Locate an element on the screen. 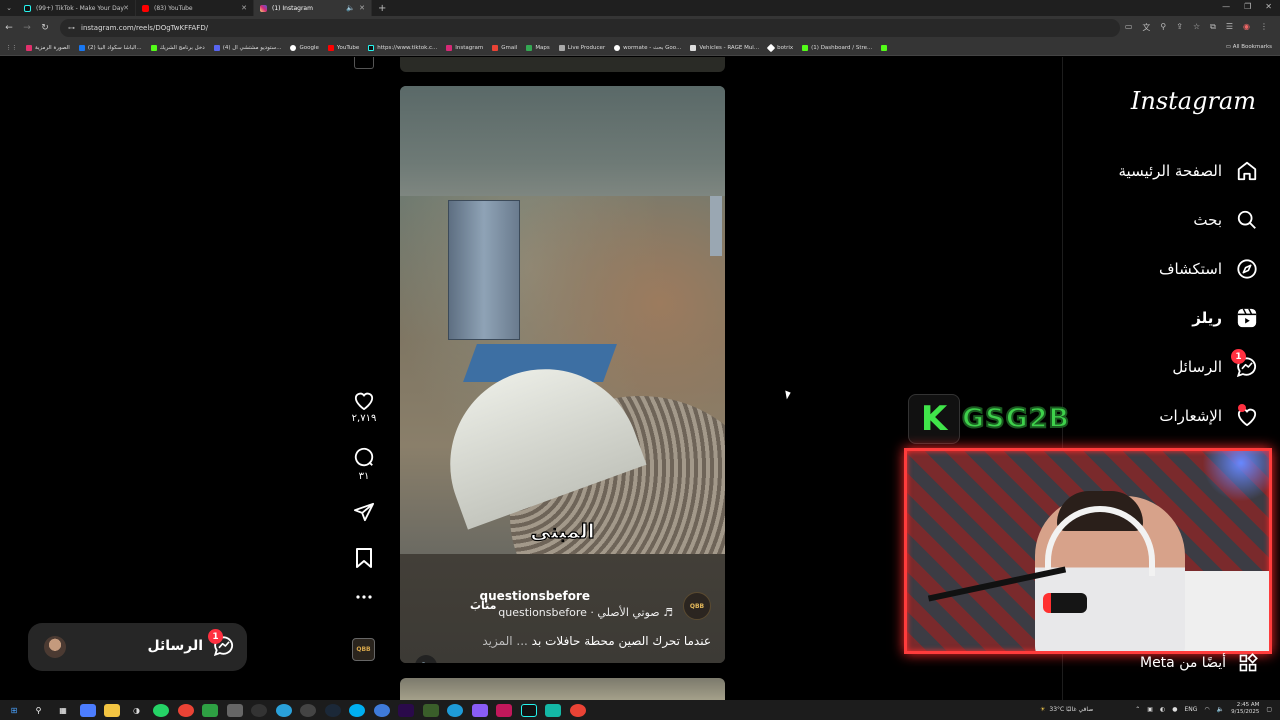 The image size is (1280, 720). app-icon: ◑ is located at coordinates (137, 710).